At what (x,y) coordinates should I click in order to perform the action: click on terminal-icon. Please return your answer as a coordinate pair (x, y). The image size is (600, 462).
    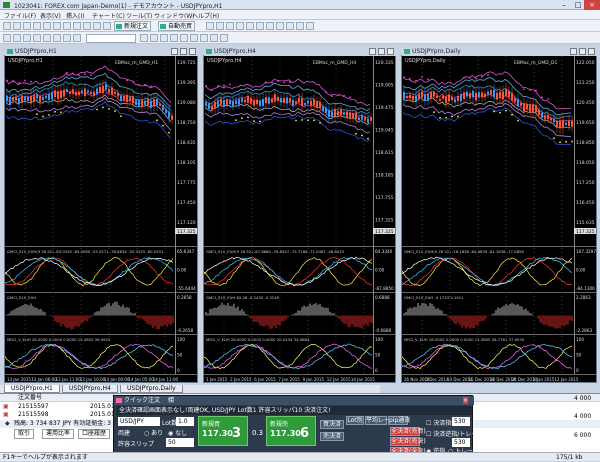
    Looking at the image, I should click on (57, 26).